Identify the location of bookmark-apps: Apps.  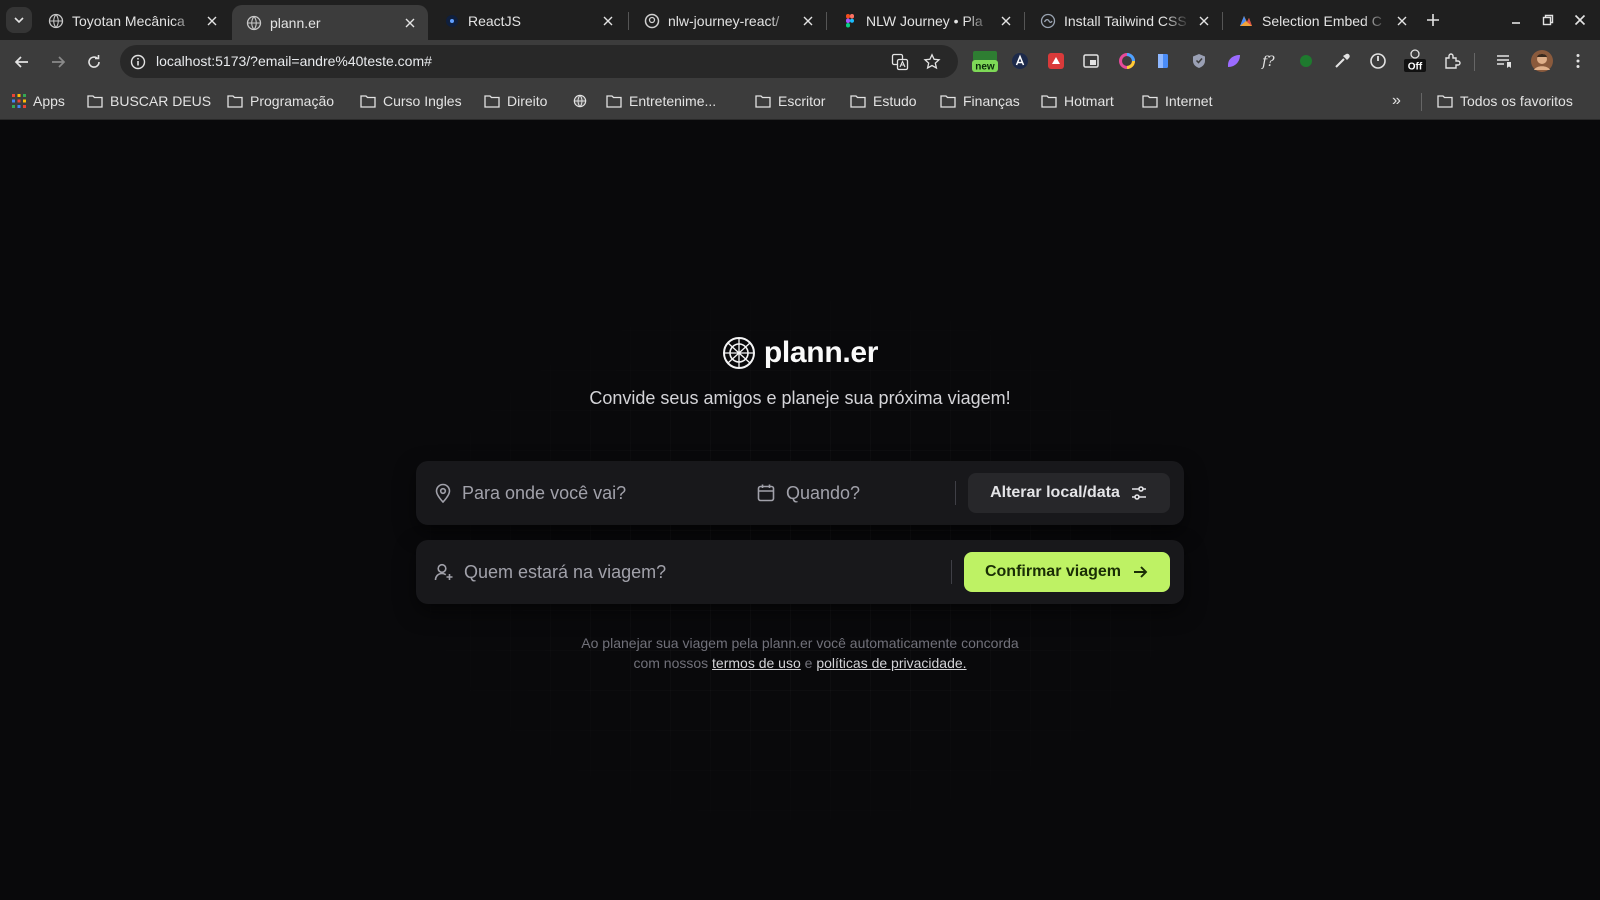
(38, 101).